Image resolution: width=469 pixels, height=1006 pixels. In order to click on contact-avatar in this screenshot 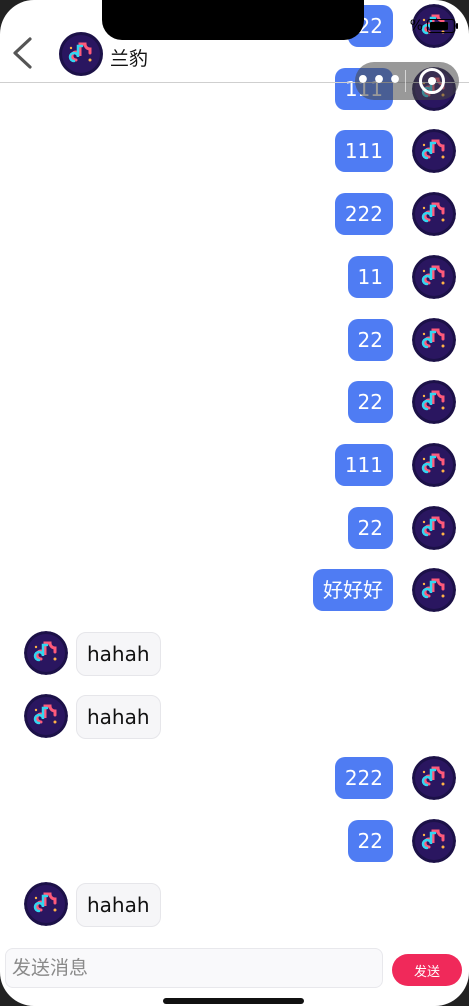, I will do `click(81, 54)`.